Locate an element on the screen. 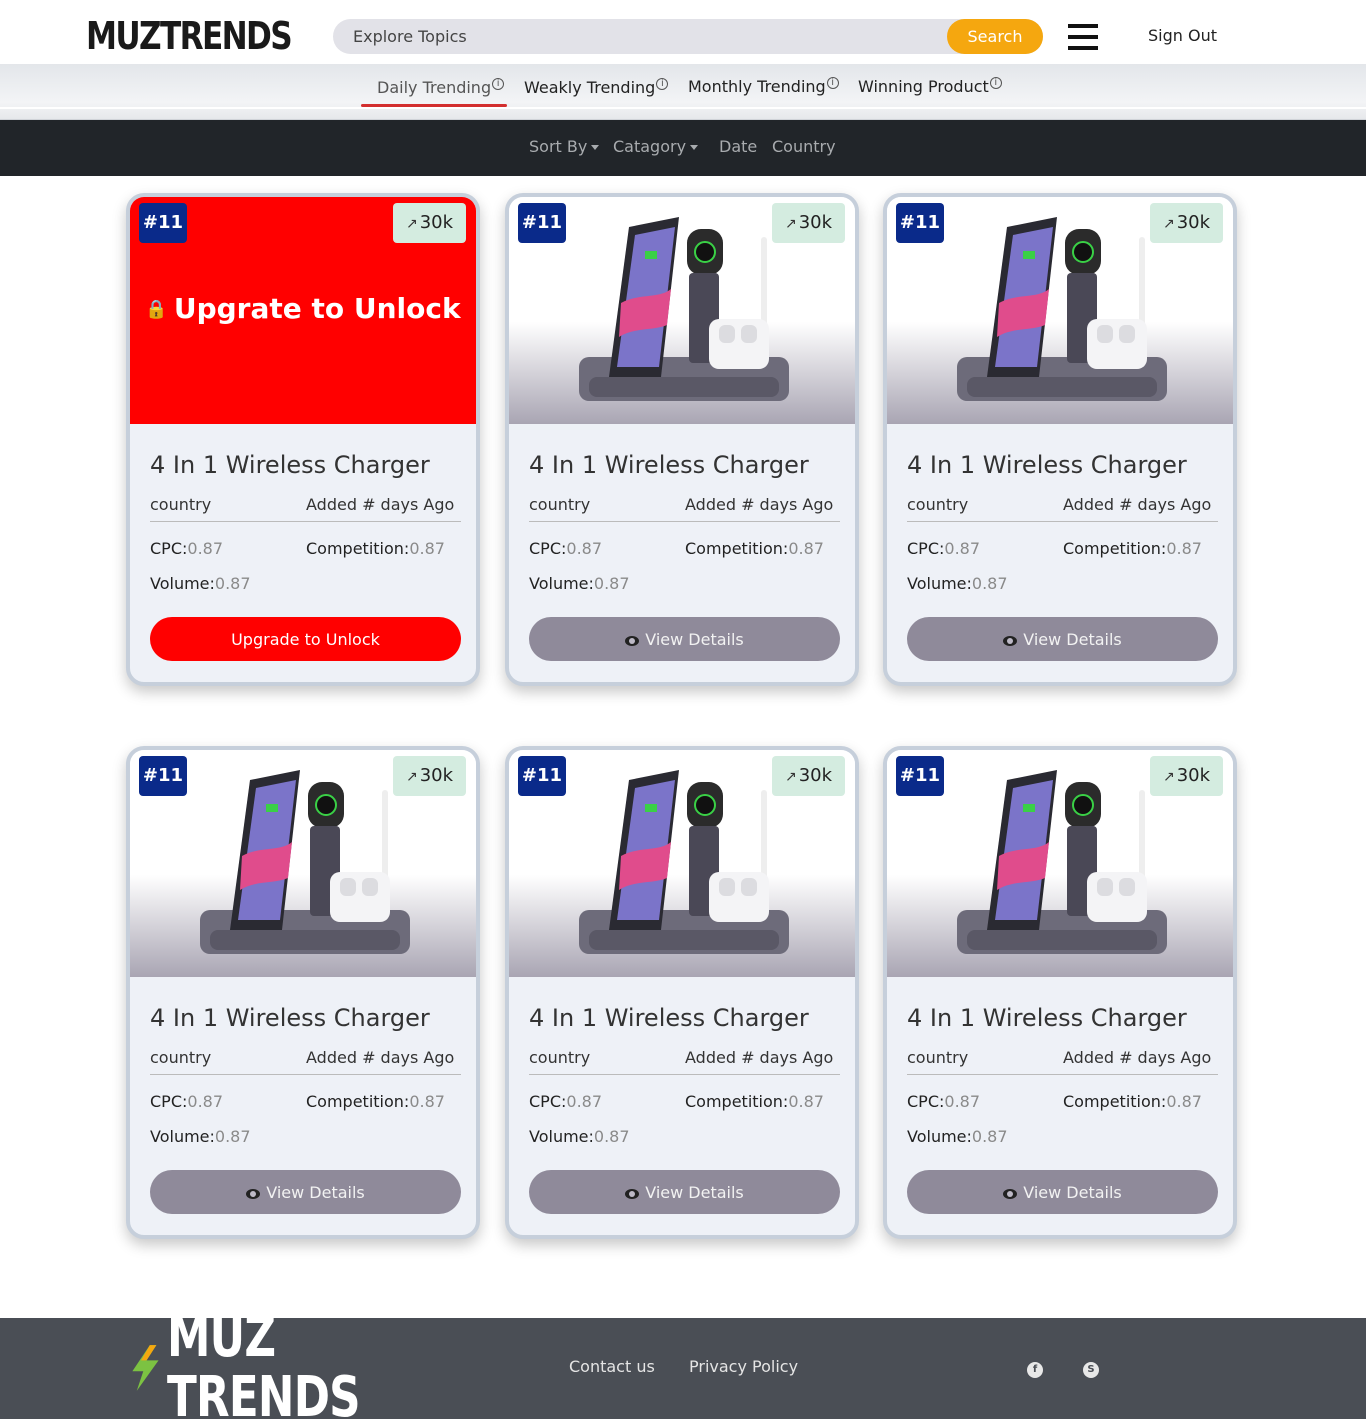  tab-label: Monthly Trending is located at coordinates (757, 86).